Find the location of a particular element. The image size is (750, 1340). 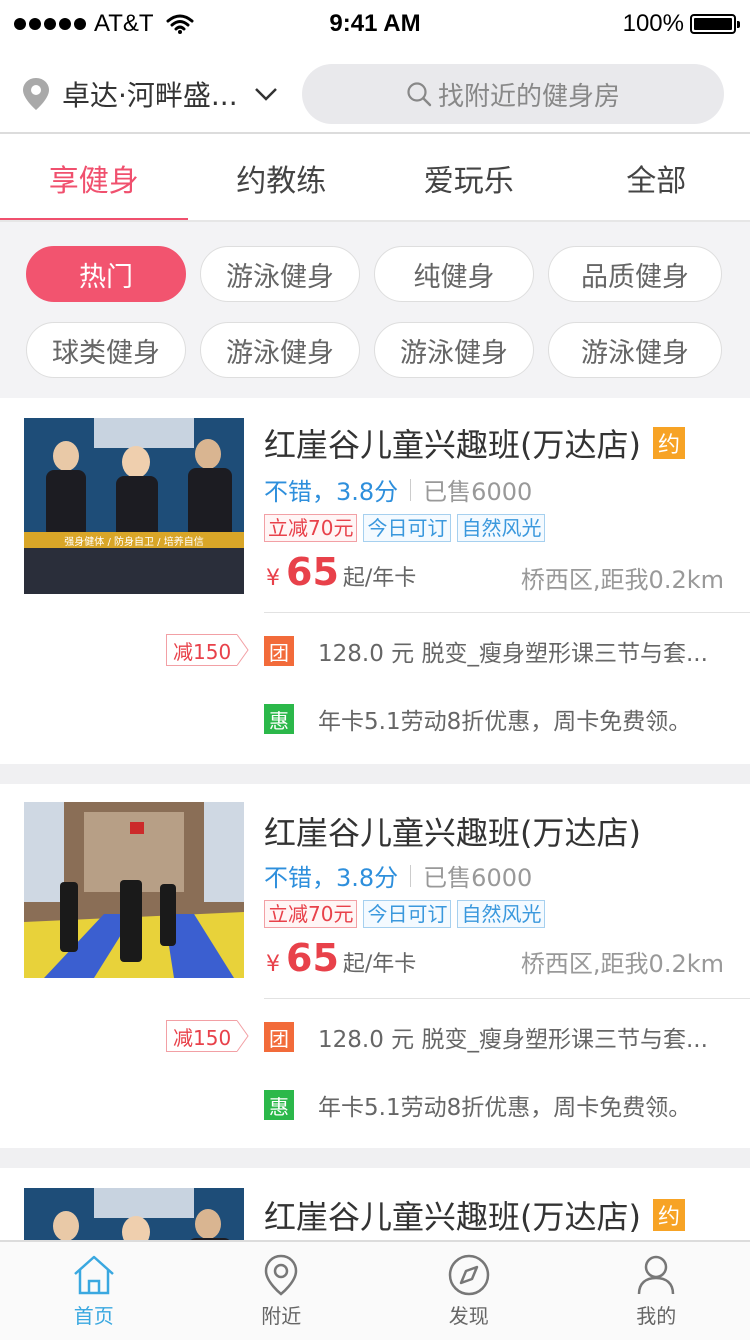

battery-icon is located at coordinates (715, 24).